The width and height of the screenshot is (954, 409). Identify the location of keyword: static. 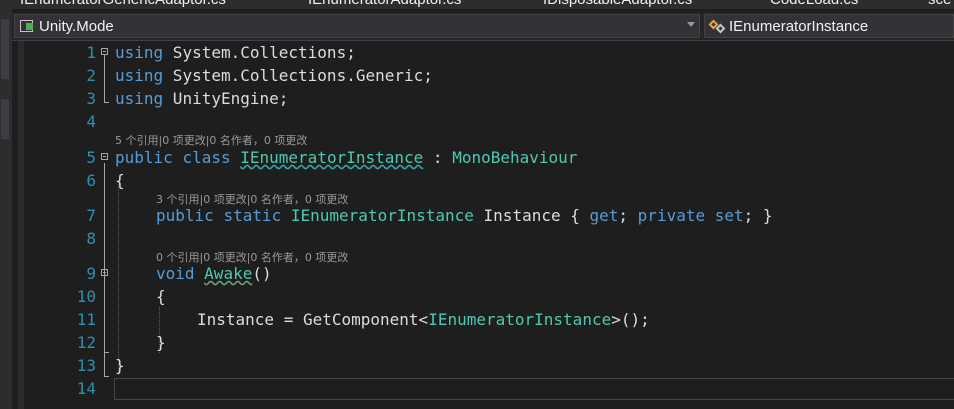
(252, 215).